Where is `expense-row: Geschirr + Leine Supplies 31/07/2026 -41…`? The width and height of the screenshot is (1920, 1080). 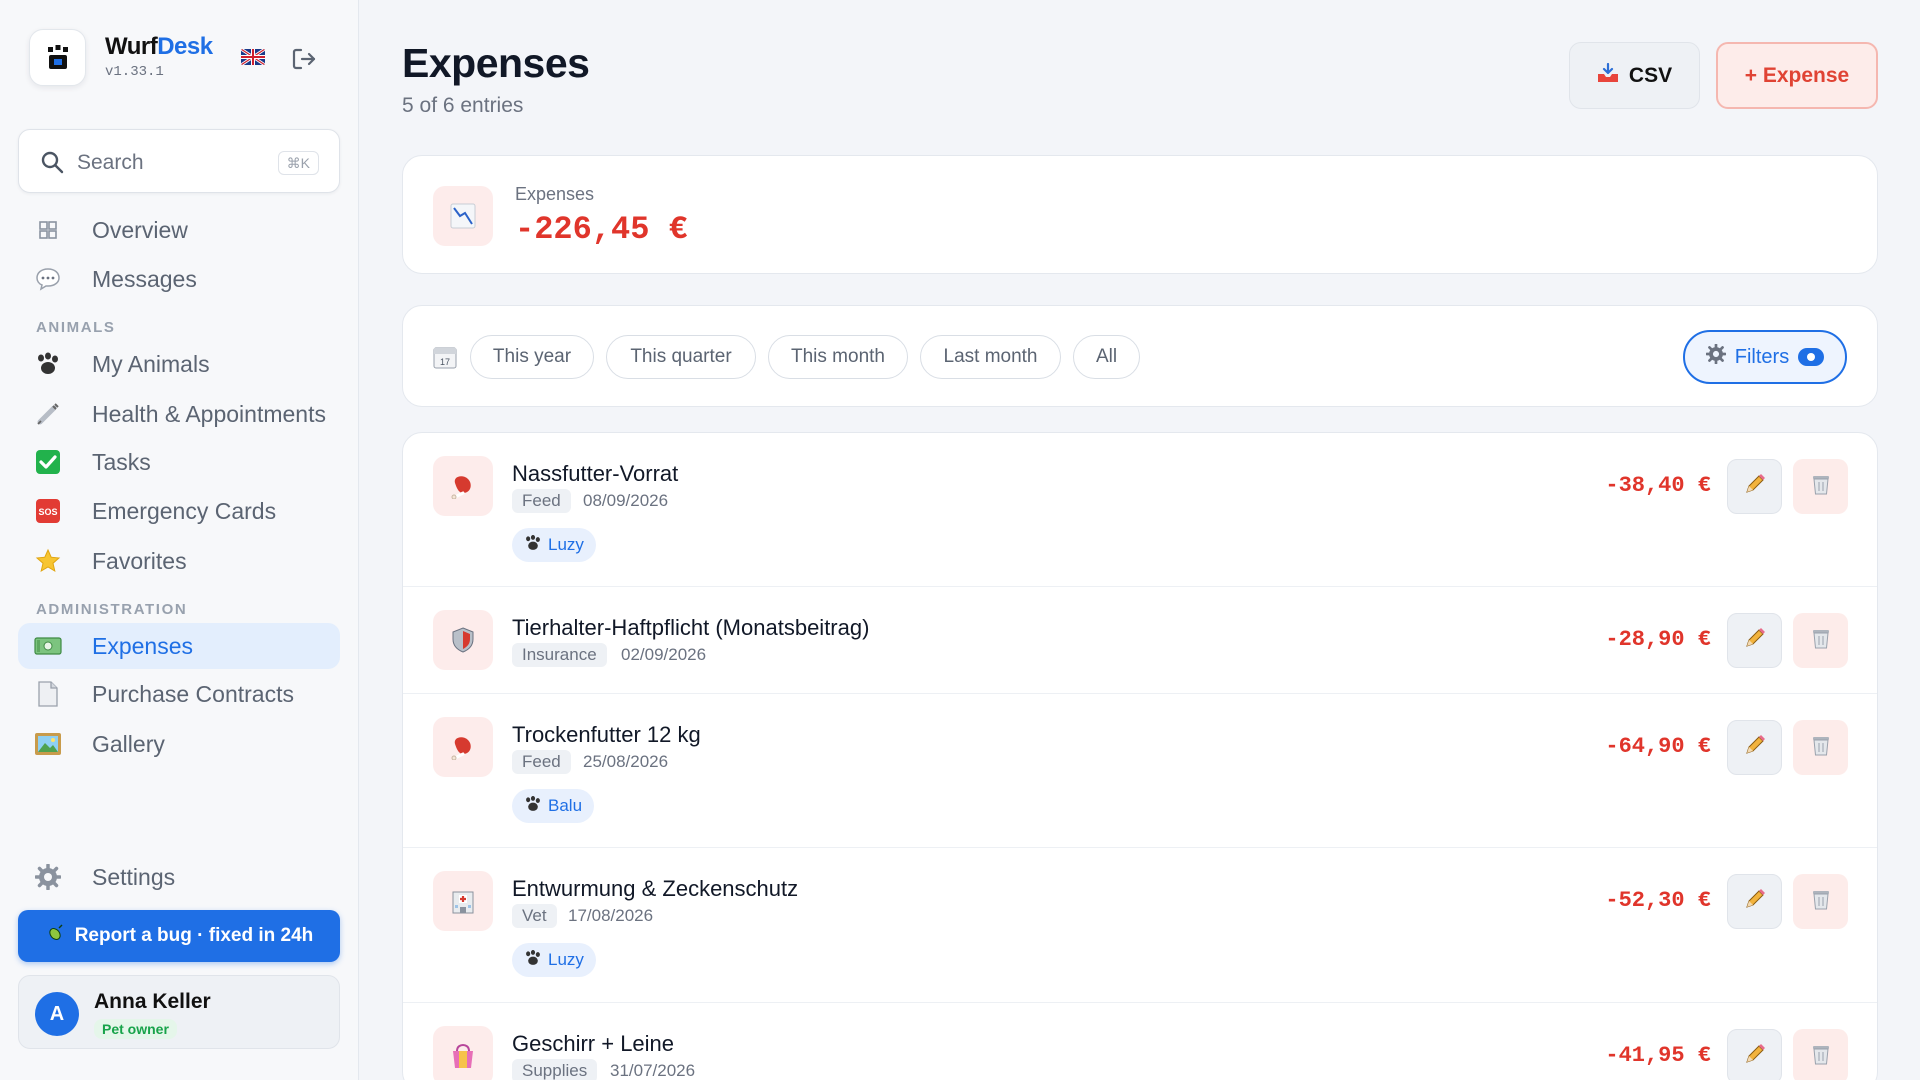 expense-row: Geschirr + Leine Supplies 31/07/2026 -41… is located at coordinates (1140, 1041).